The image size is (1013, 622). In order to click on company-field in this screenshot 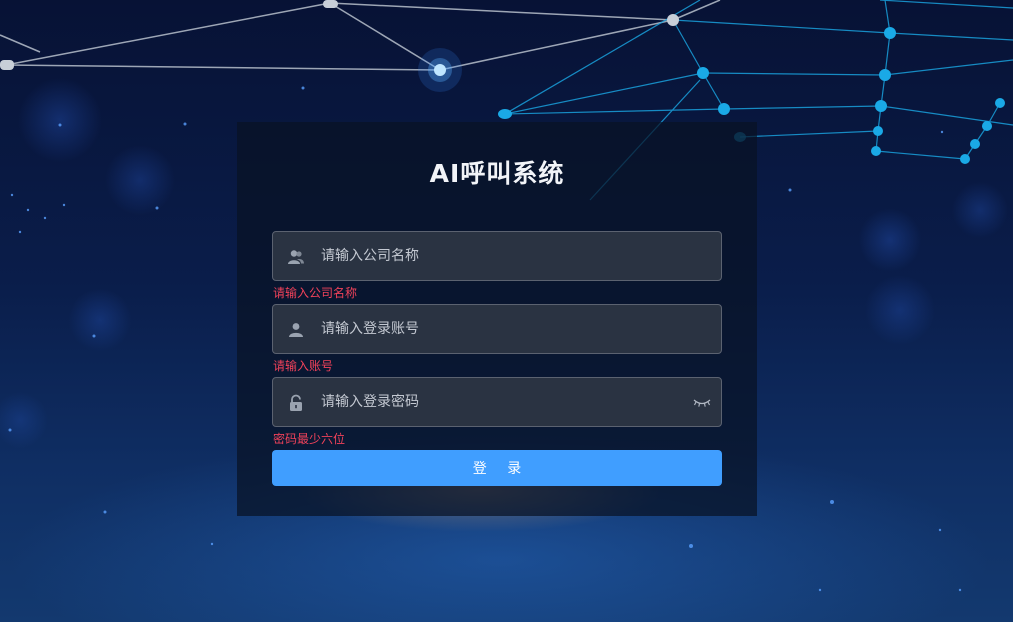, I will do `click(497, 256)`.